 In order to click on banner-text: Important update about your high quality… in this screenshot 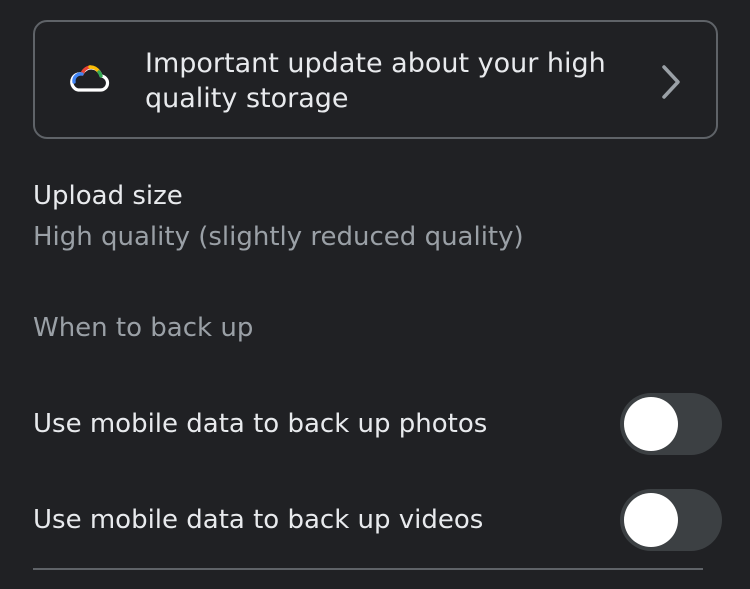, I will do `click(375, 81)`.